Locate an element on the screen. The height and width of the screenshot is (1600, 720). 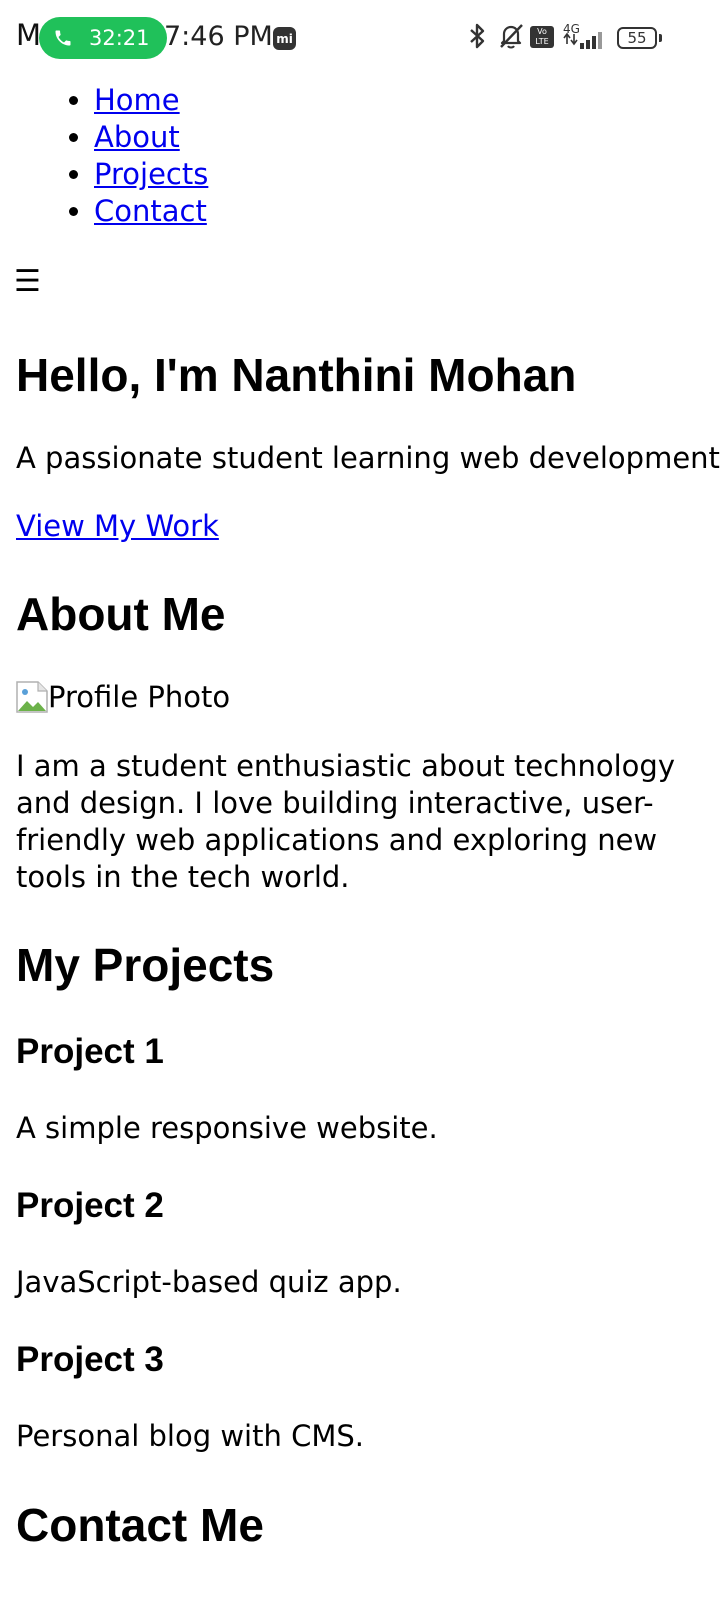
hamburger-menu-icon: ☰ is located at coordinates (27, 281).